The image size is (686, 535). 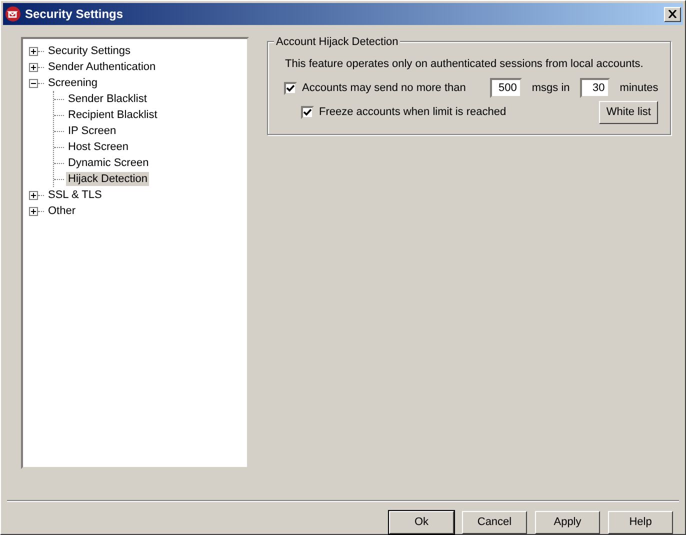 What do you see at coordinates (75, 195) in the screenshot?
I see `tree-item: SSL & TLS` at bounding box center [75, 195].